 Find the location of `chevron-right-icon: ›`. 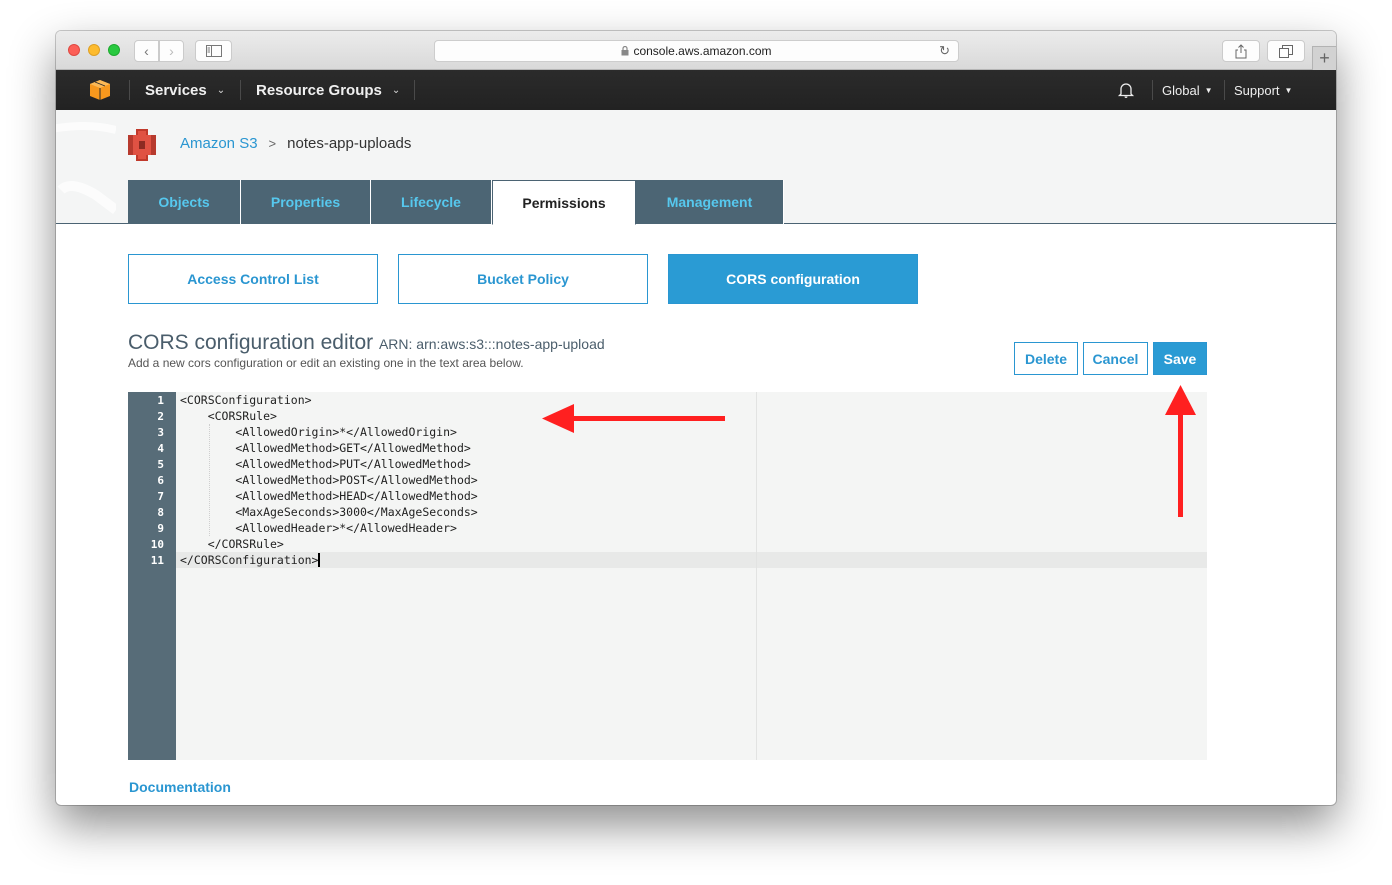

chevron-right-icon: › is located at coordinates (171, 51).